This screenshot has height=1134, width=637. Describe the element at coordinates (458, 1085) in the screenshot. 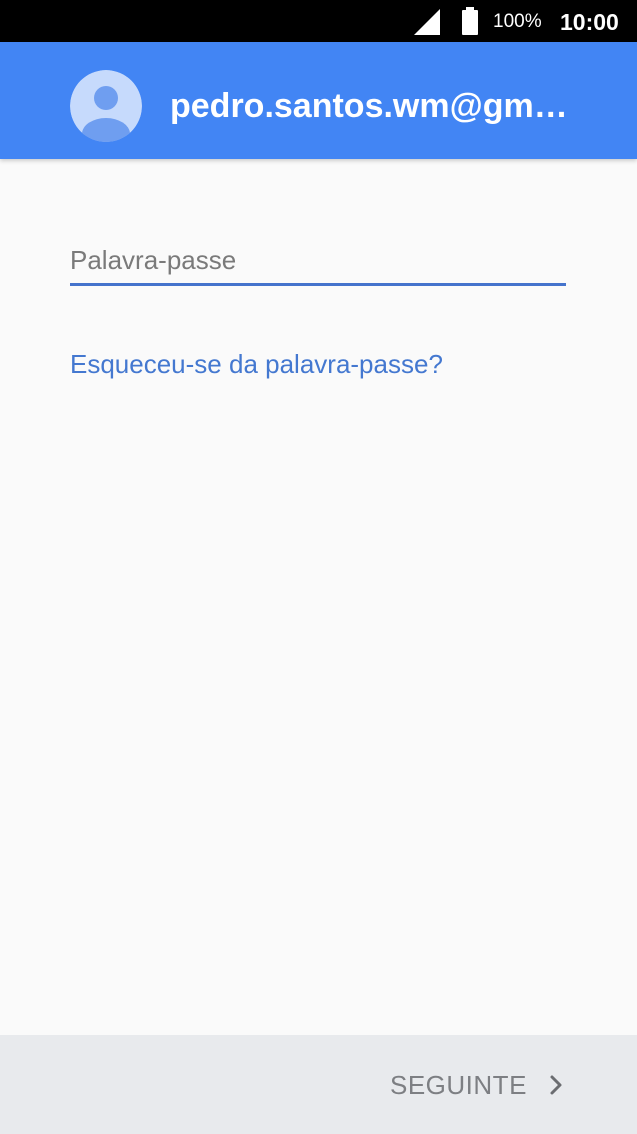

I see `next-button-label: SEGUINTE` at that location.